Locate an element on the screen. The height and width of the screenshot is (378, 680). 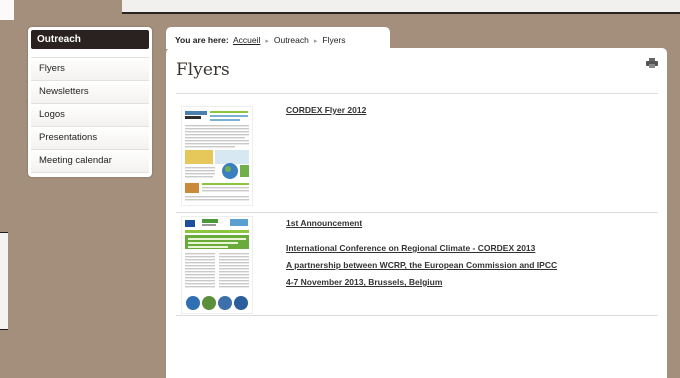
page-title: Flyers is located at coordinates (203, 70).